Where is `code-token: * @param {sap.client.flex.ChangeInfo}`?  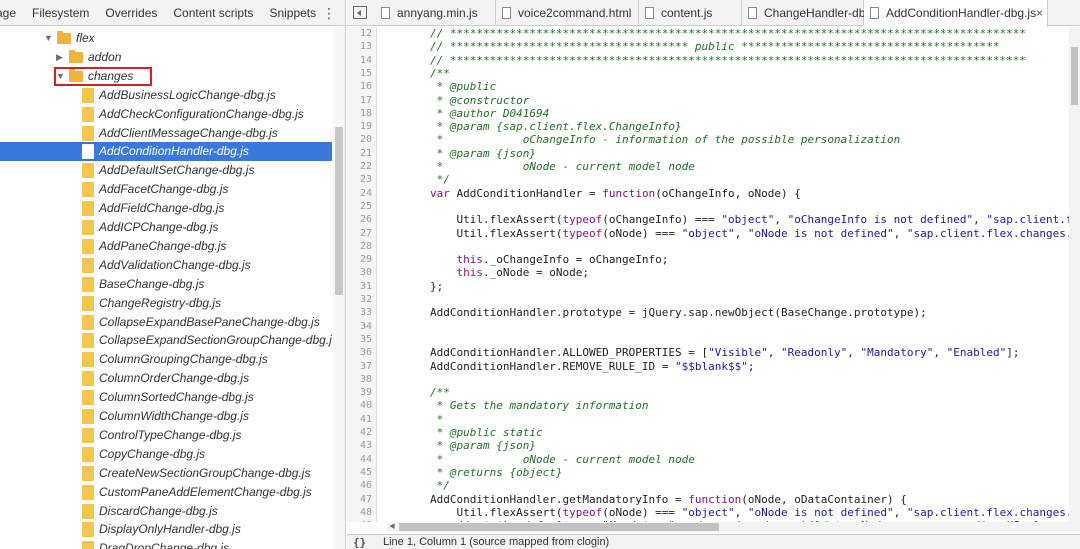 code-token: * @param {sap.client.flex.ChangeInfo} is located at coordinates (556, 127).